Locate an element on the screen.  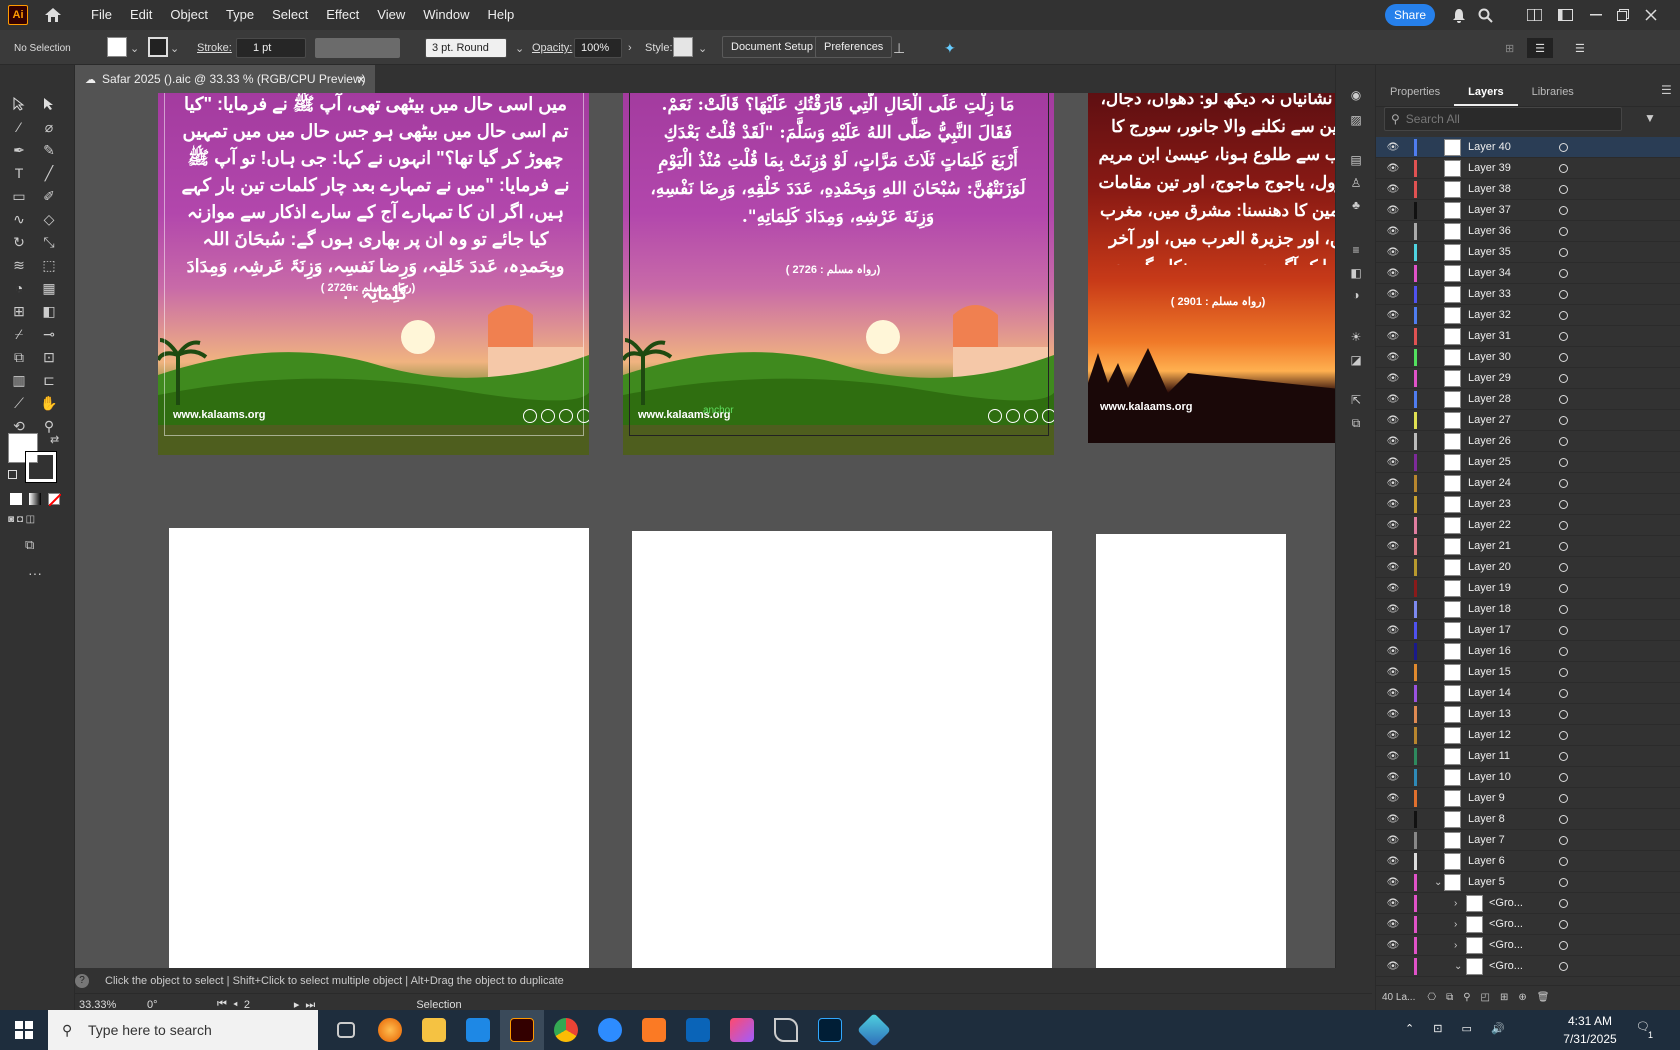
preferences-button: Preferences is located at coordinates (854, 47).